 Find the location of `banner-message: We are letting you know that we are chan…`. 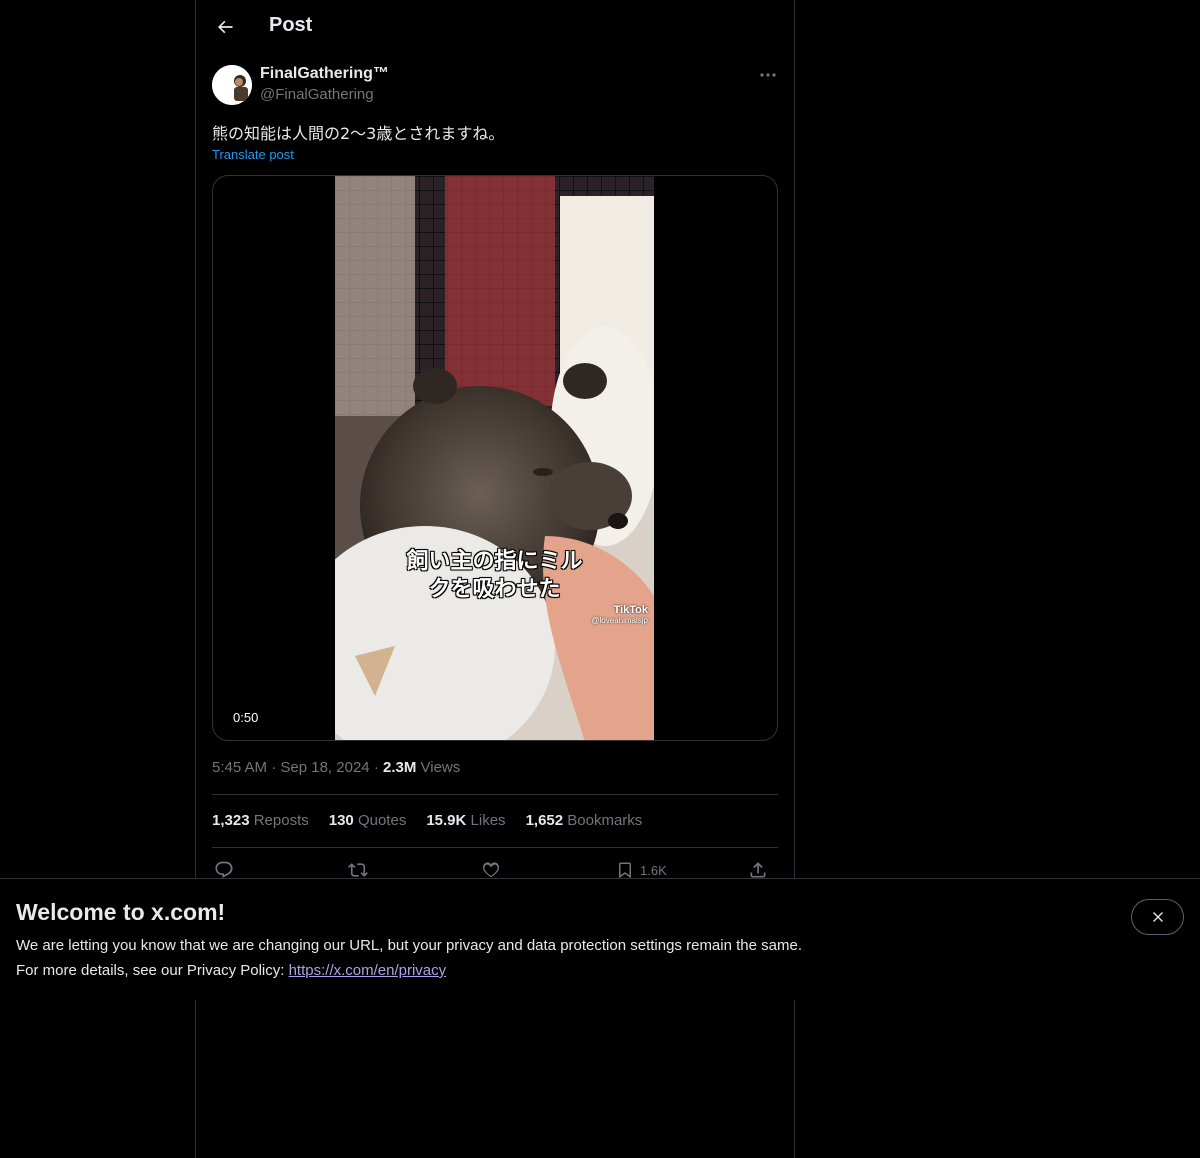

banner-message: We are letting you know that we are chan… is located at coordinates (409, 945).